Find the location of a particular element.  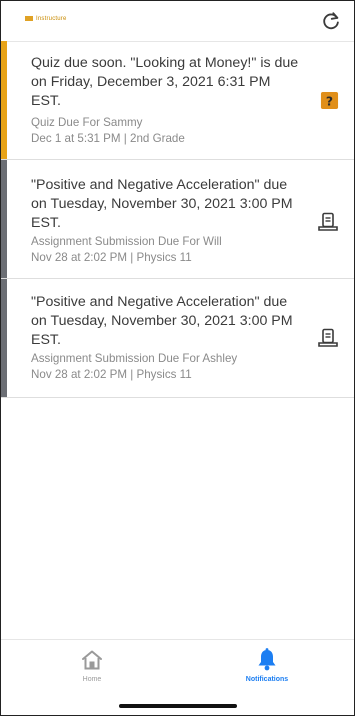

notification-subtitle: Assignment Submission Due For Ashley is located at coordinates (134, 358).